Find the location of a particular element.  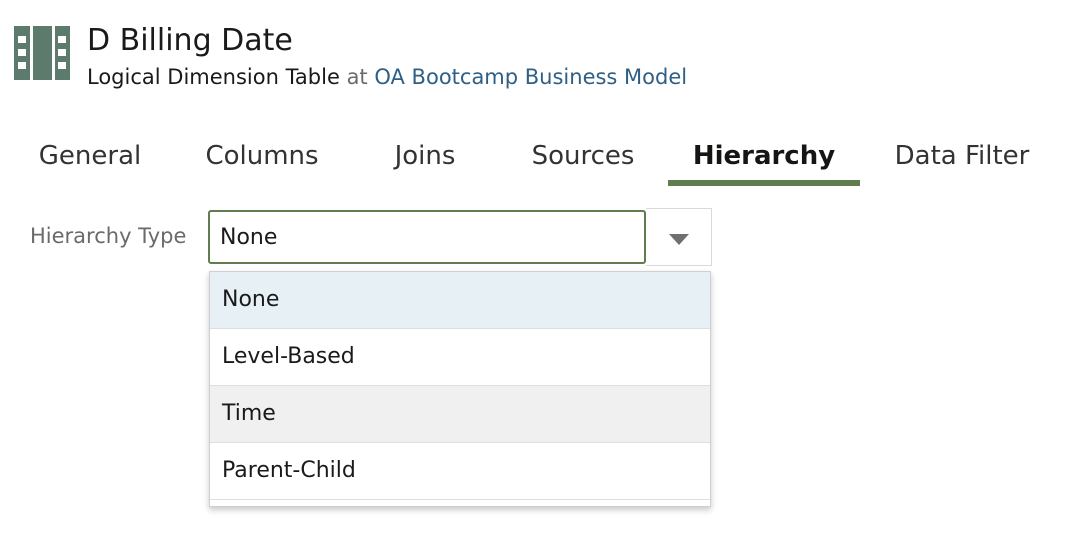

dropdown-toggle-button is located at coordinates (679, 237).